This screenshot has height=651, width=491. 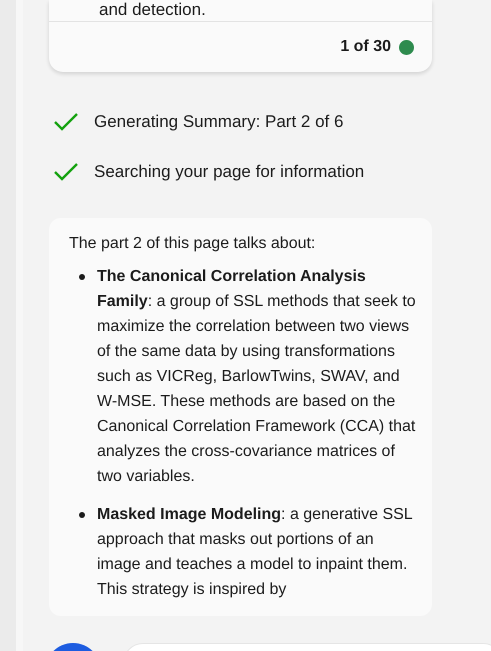 What do you see at coordinates (153, 10) in the screenshot?
I see `source-text: and detection.` at bounding box center [153, 10].